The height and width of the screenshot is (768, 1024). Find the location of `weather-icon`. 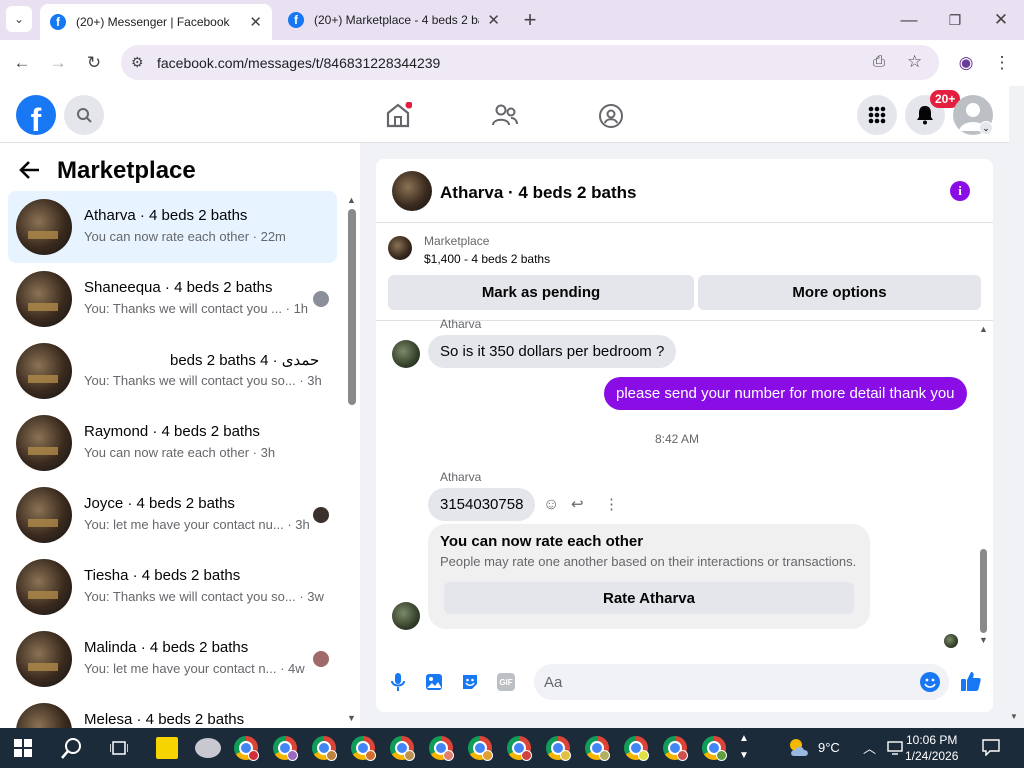

weather-icon is located at coordinates (799, 748).